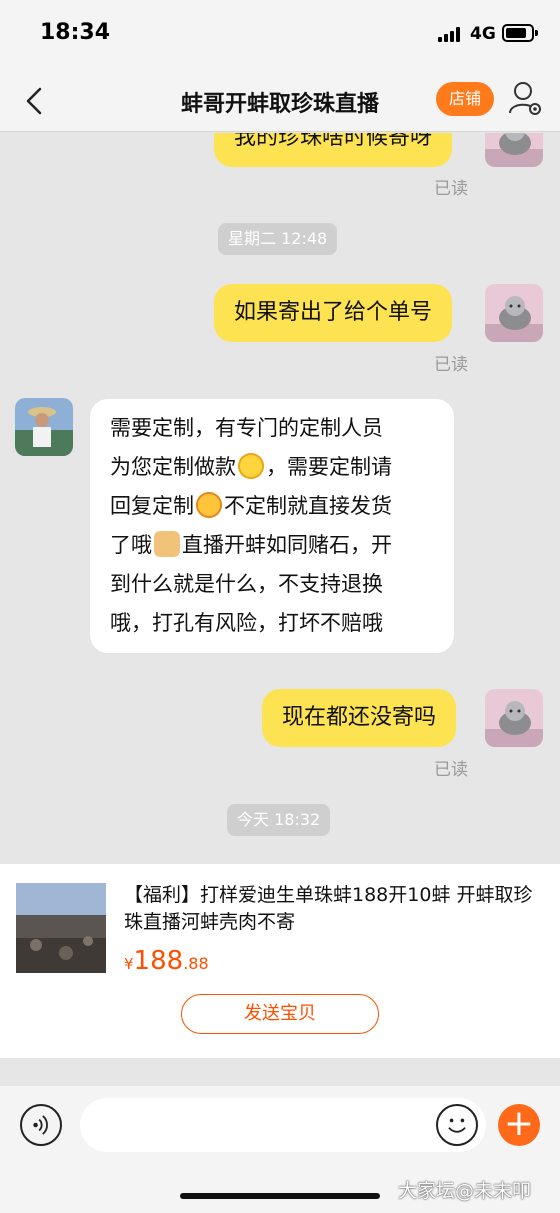 The width and height of the screenshot is (560, 1213). What do you see at coordinates (333, 150) in the screenshot?
I see `message-bubble-self: 我的珍珠啥时候寄呀` at bounding box center [333, 150].